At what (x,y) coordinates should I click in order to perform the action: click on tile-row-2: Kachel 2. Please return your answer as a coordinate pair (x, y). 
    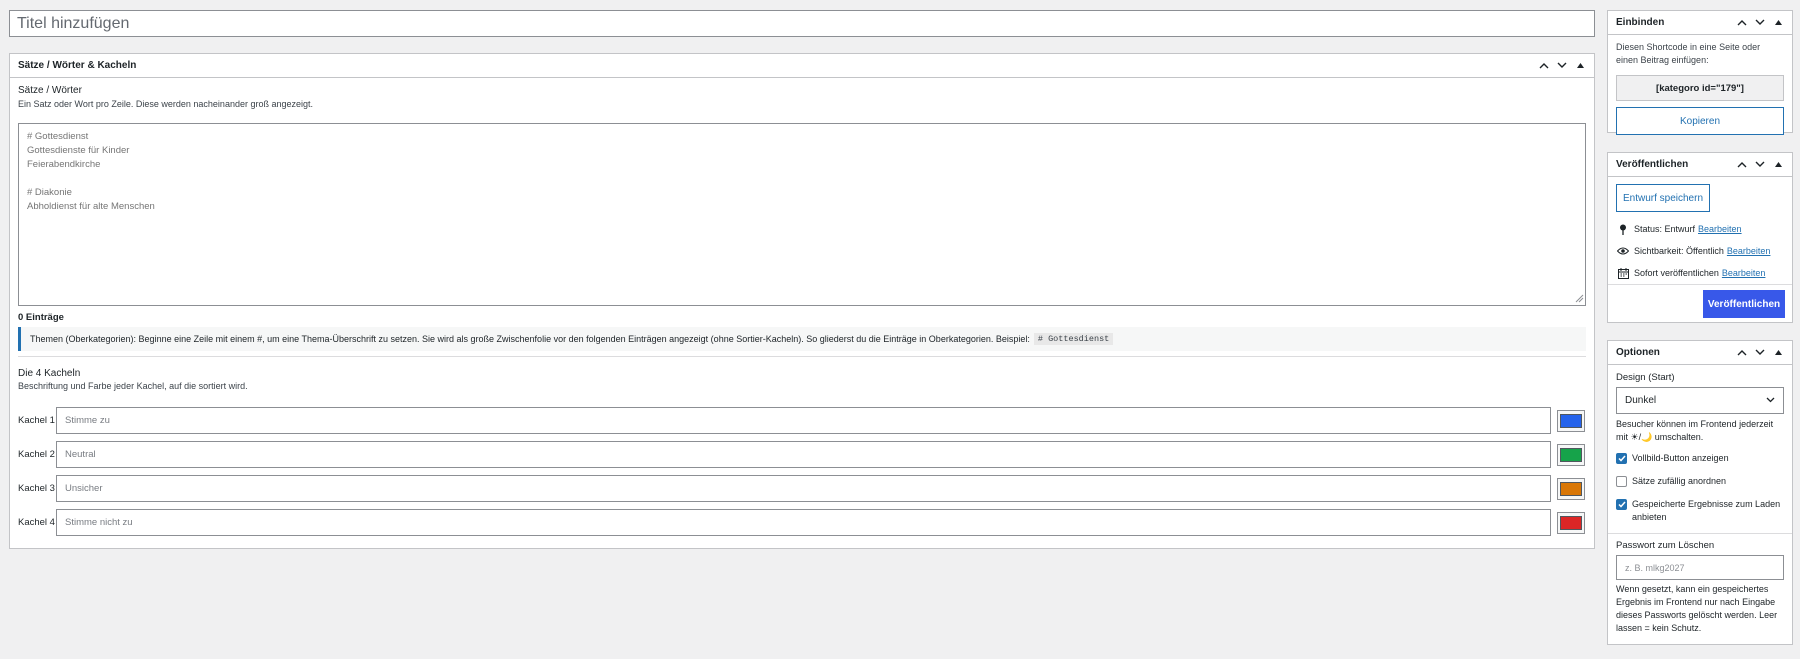
    Looking at the image, I should click on (802, 454).